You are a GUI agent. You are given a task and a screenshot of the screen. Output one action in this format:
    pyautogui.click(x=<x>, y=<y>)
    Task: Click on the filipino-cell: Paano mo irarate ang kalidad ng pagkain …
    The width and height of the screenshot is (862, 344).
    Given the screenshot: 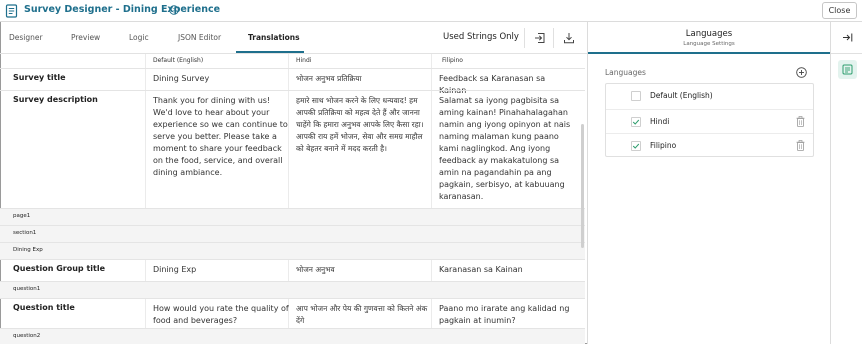 What is the action you would take?
    pyautogui.click(x=506, y=315)
    